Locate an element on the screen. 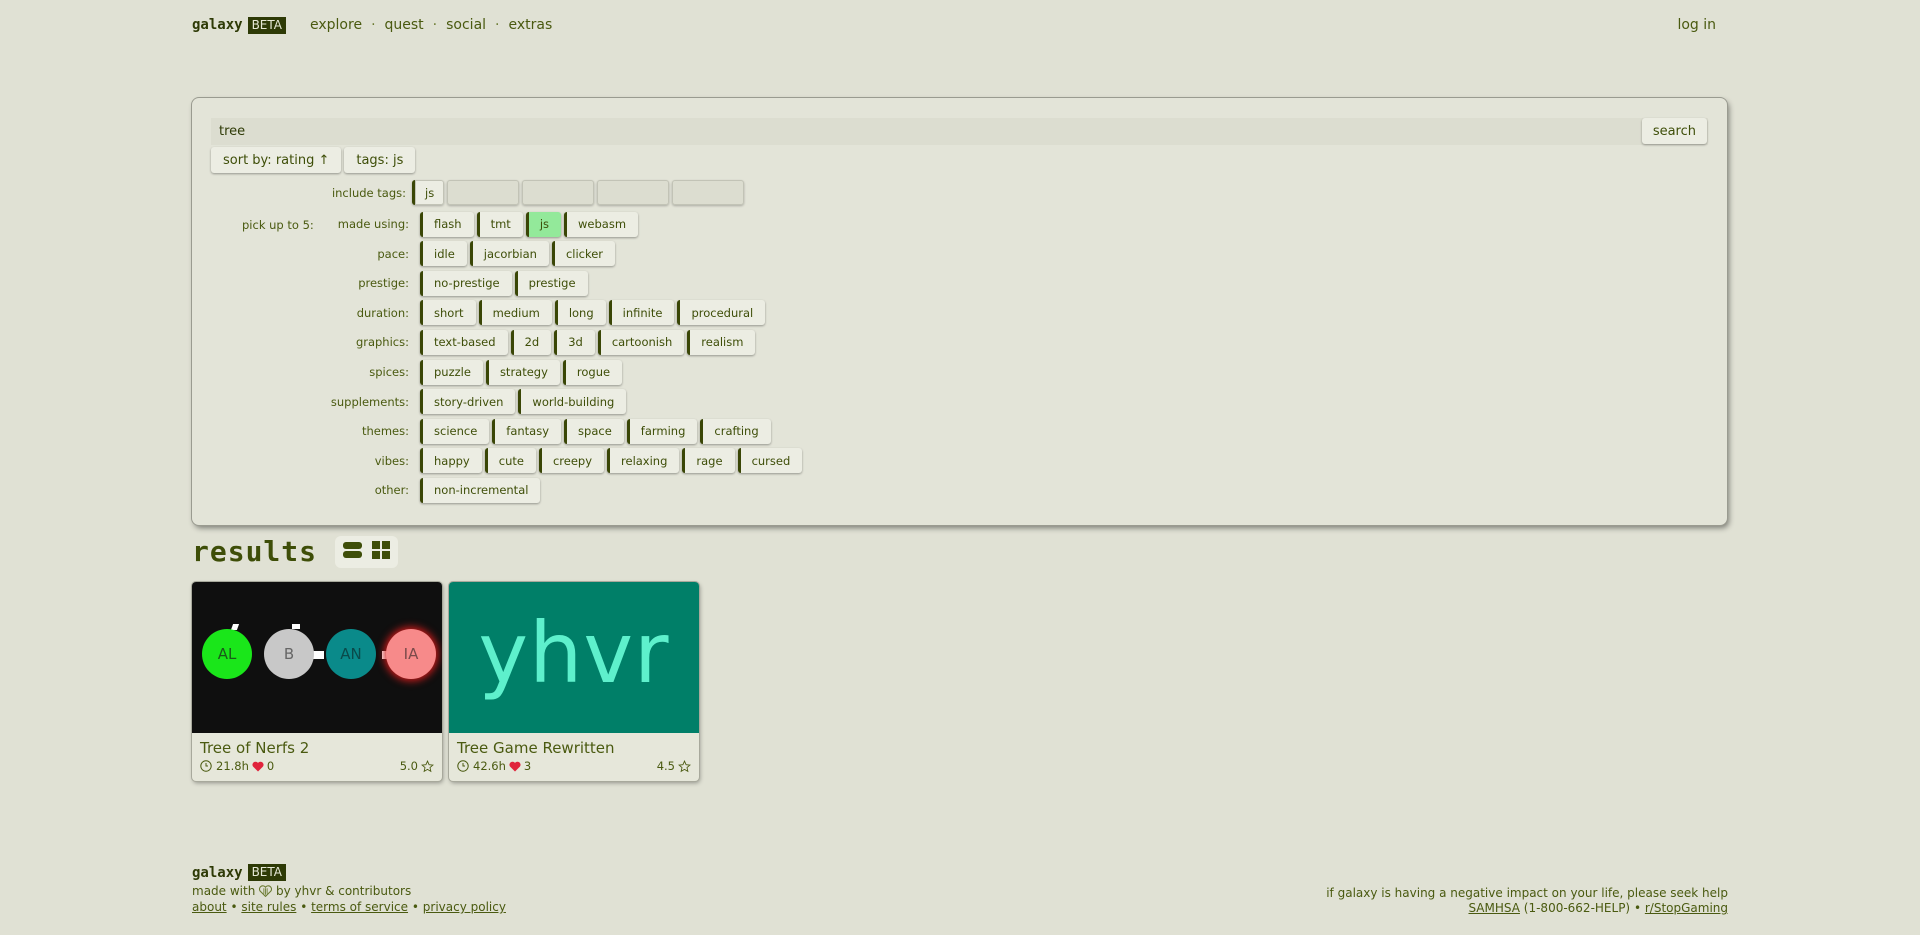 This screenshot has height=935, width=1920. tag-non-incremental: non-incremental is located at coordinates (480, 490).